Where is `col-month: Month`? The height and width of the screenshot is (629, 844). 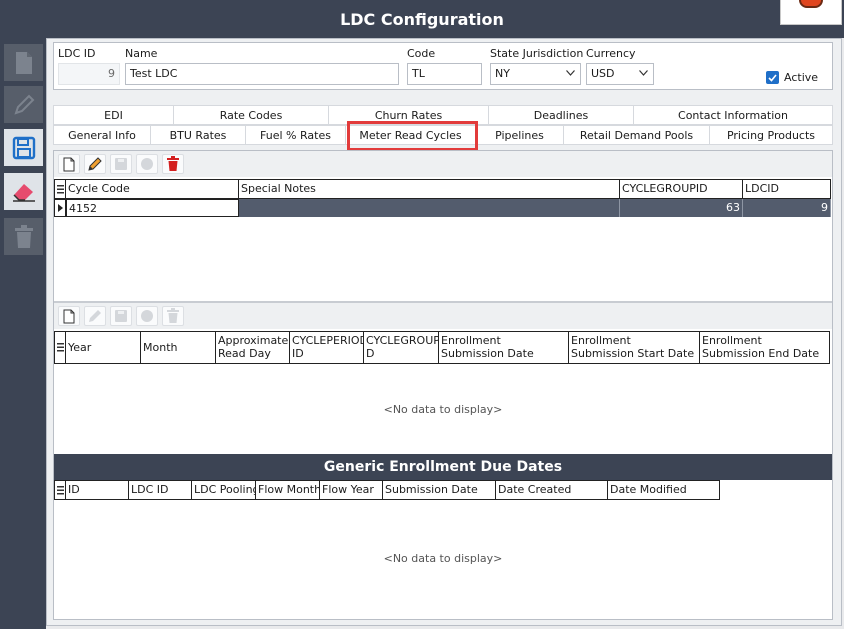
col-month: Month is located at coordinates (178, 347).